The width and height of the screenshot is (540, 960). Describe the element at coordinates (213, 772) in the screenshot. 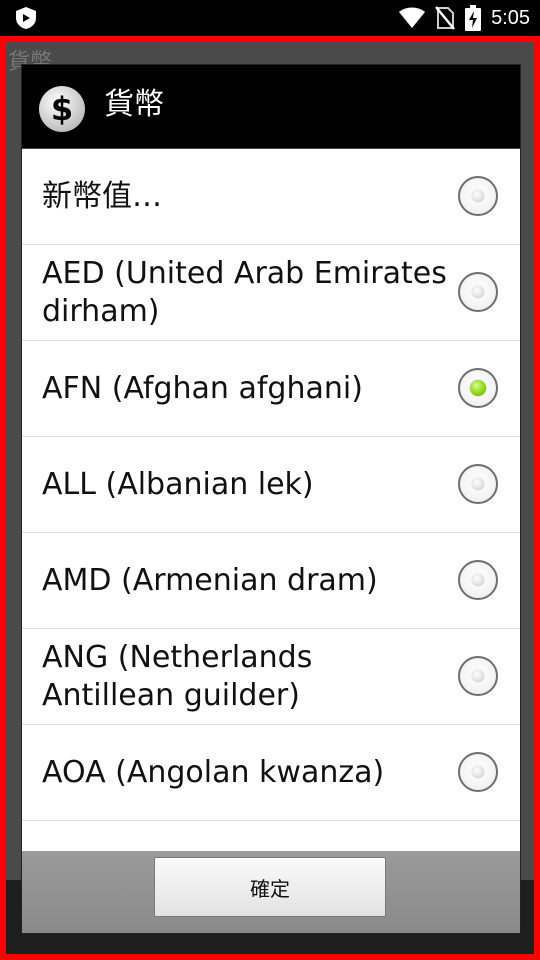

I see `list-item-label: AOA (Angolan kwanza)` at that location.